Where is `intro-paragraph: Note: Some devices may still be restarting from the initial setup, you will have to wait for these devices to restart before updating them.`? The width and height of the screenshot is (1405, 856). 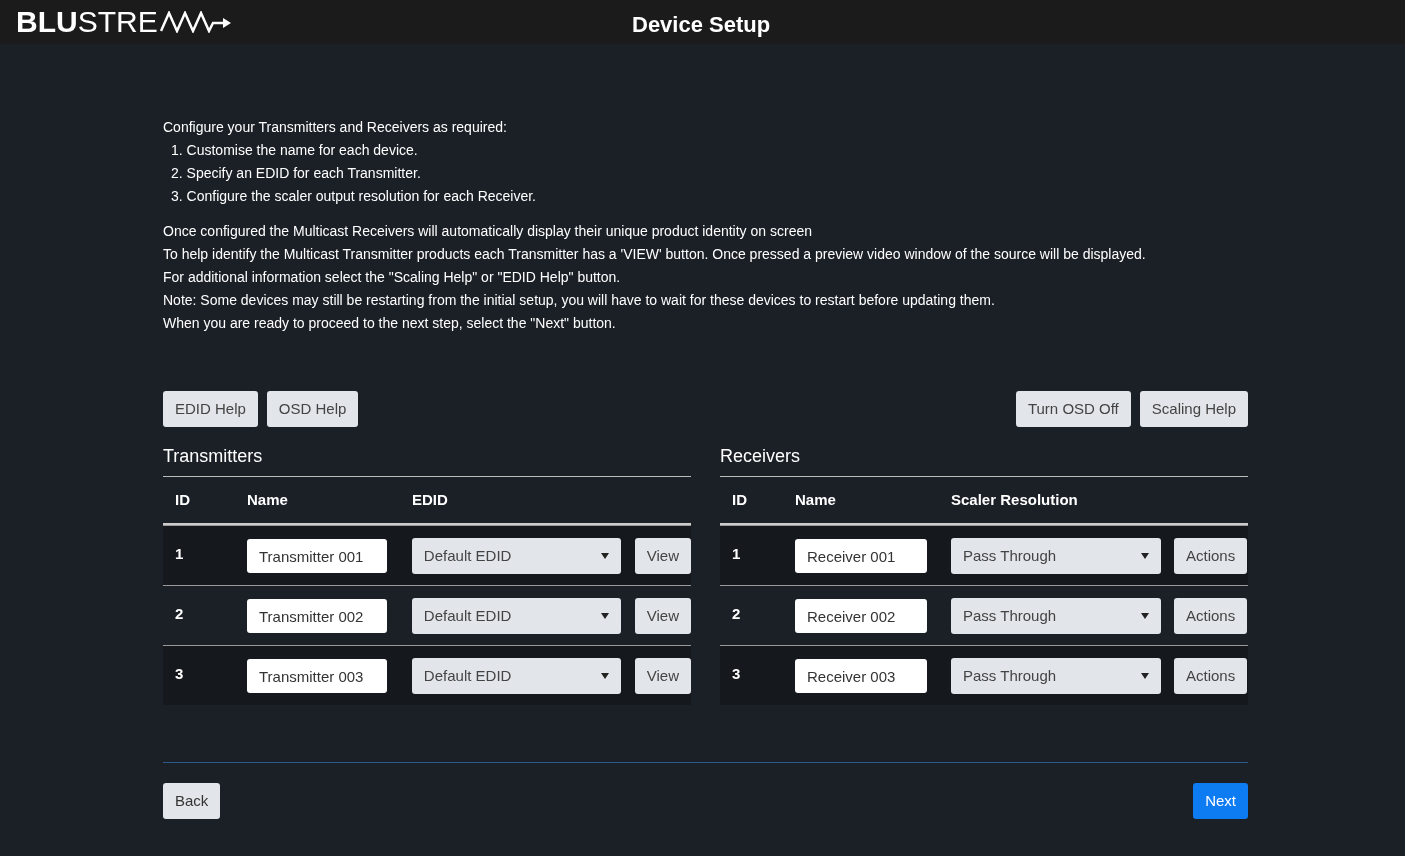
intro-paragraph: Note: Some devices may still be restarting from the initial setup, you will have to wait for these devices to restart before updating them. is located at coordinates (579, 300).